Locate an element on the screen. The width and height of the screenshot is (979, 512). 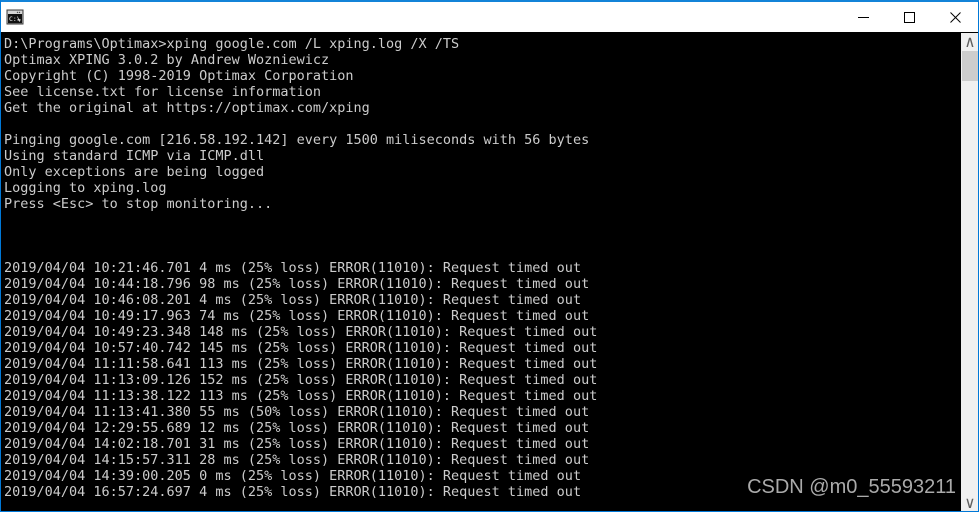
window-controls is located at coordinates (909, 17).